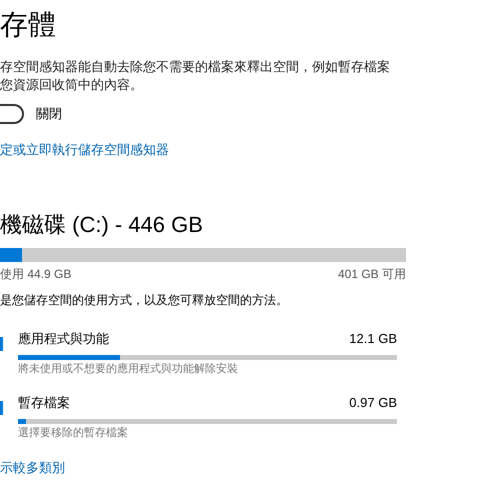 This screenshot has width=500, height=500. I want to click on description-line: 存空間感知器能自動去除您不需要的檔案來釋出空間，例如暫存檔案, so click(195, 67).